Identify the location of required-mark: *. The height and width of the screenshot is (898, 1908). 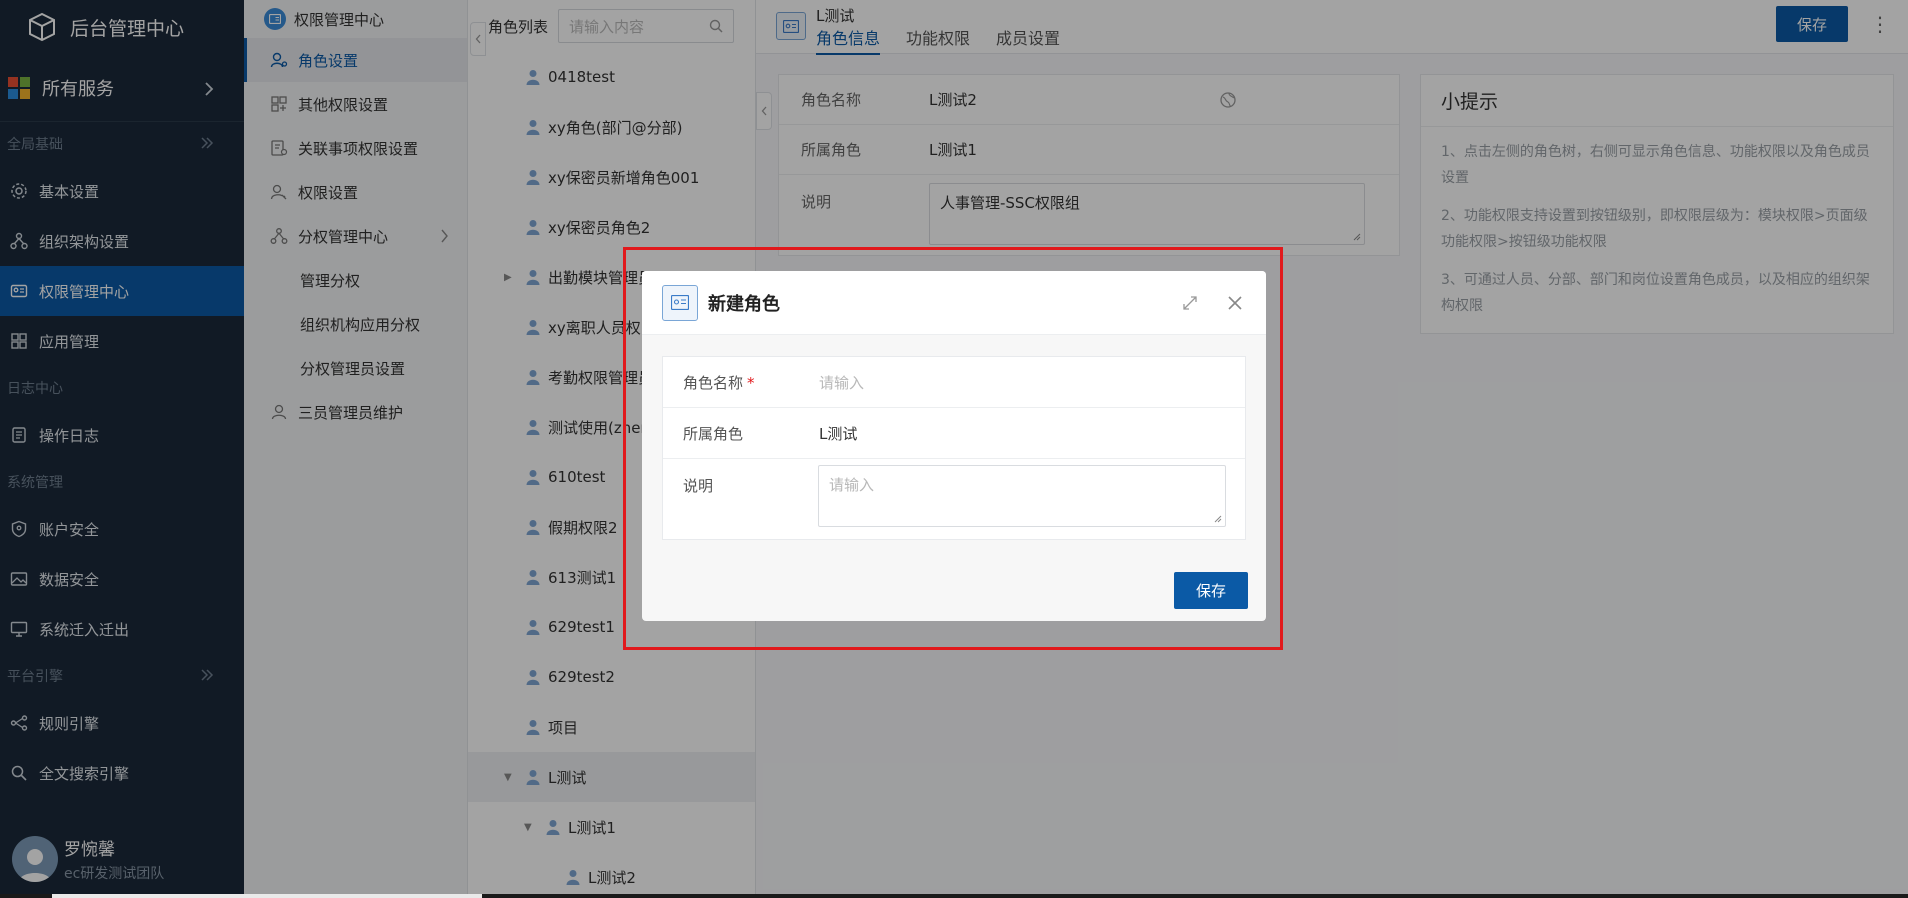
(751, 382).